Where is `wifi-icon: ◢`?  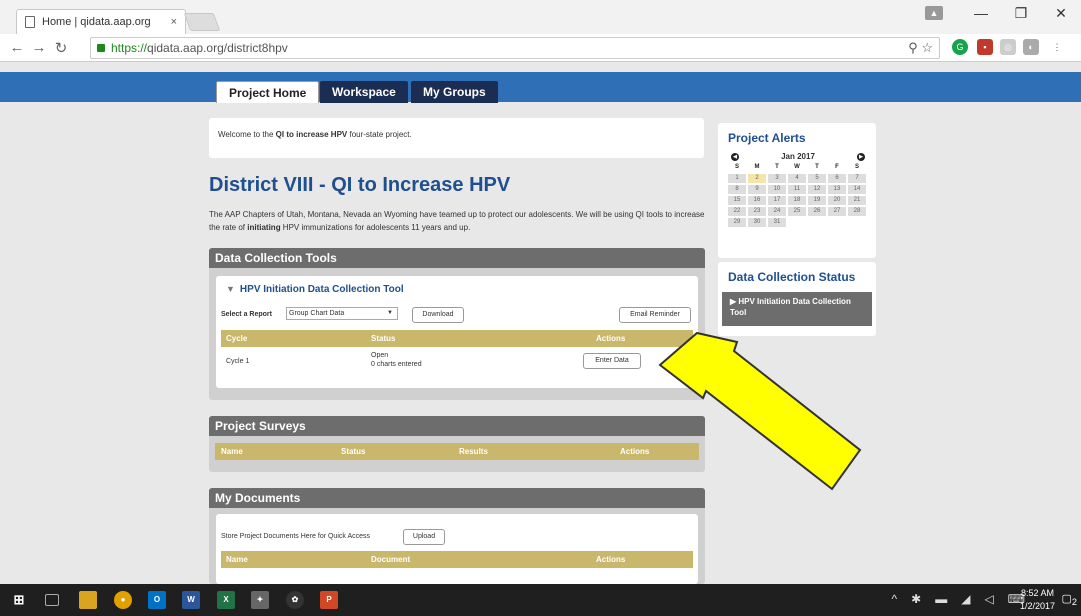 wifi-icon: ◢ is located at coordinates (965, 599).